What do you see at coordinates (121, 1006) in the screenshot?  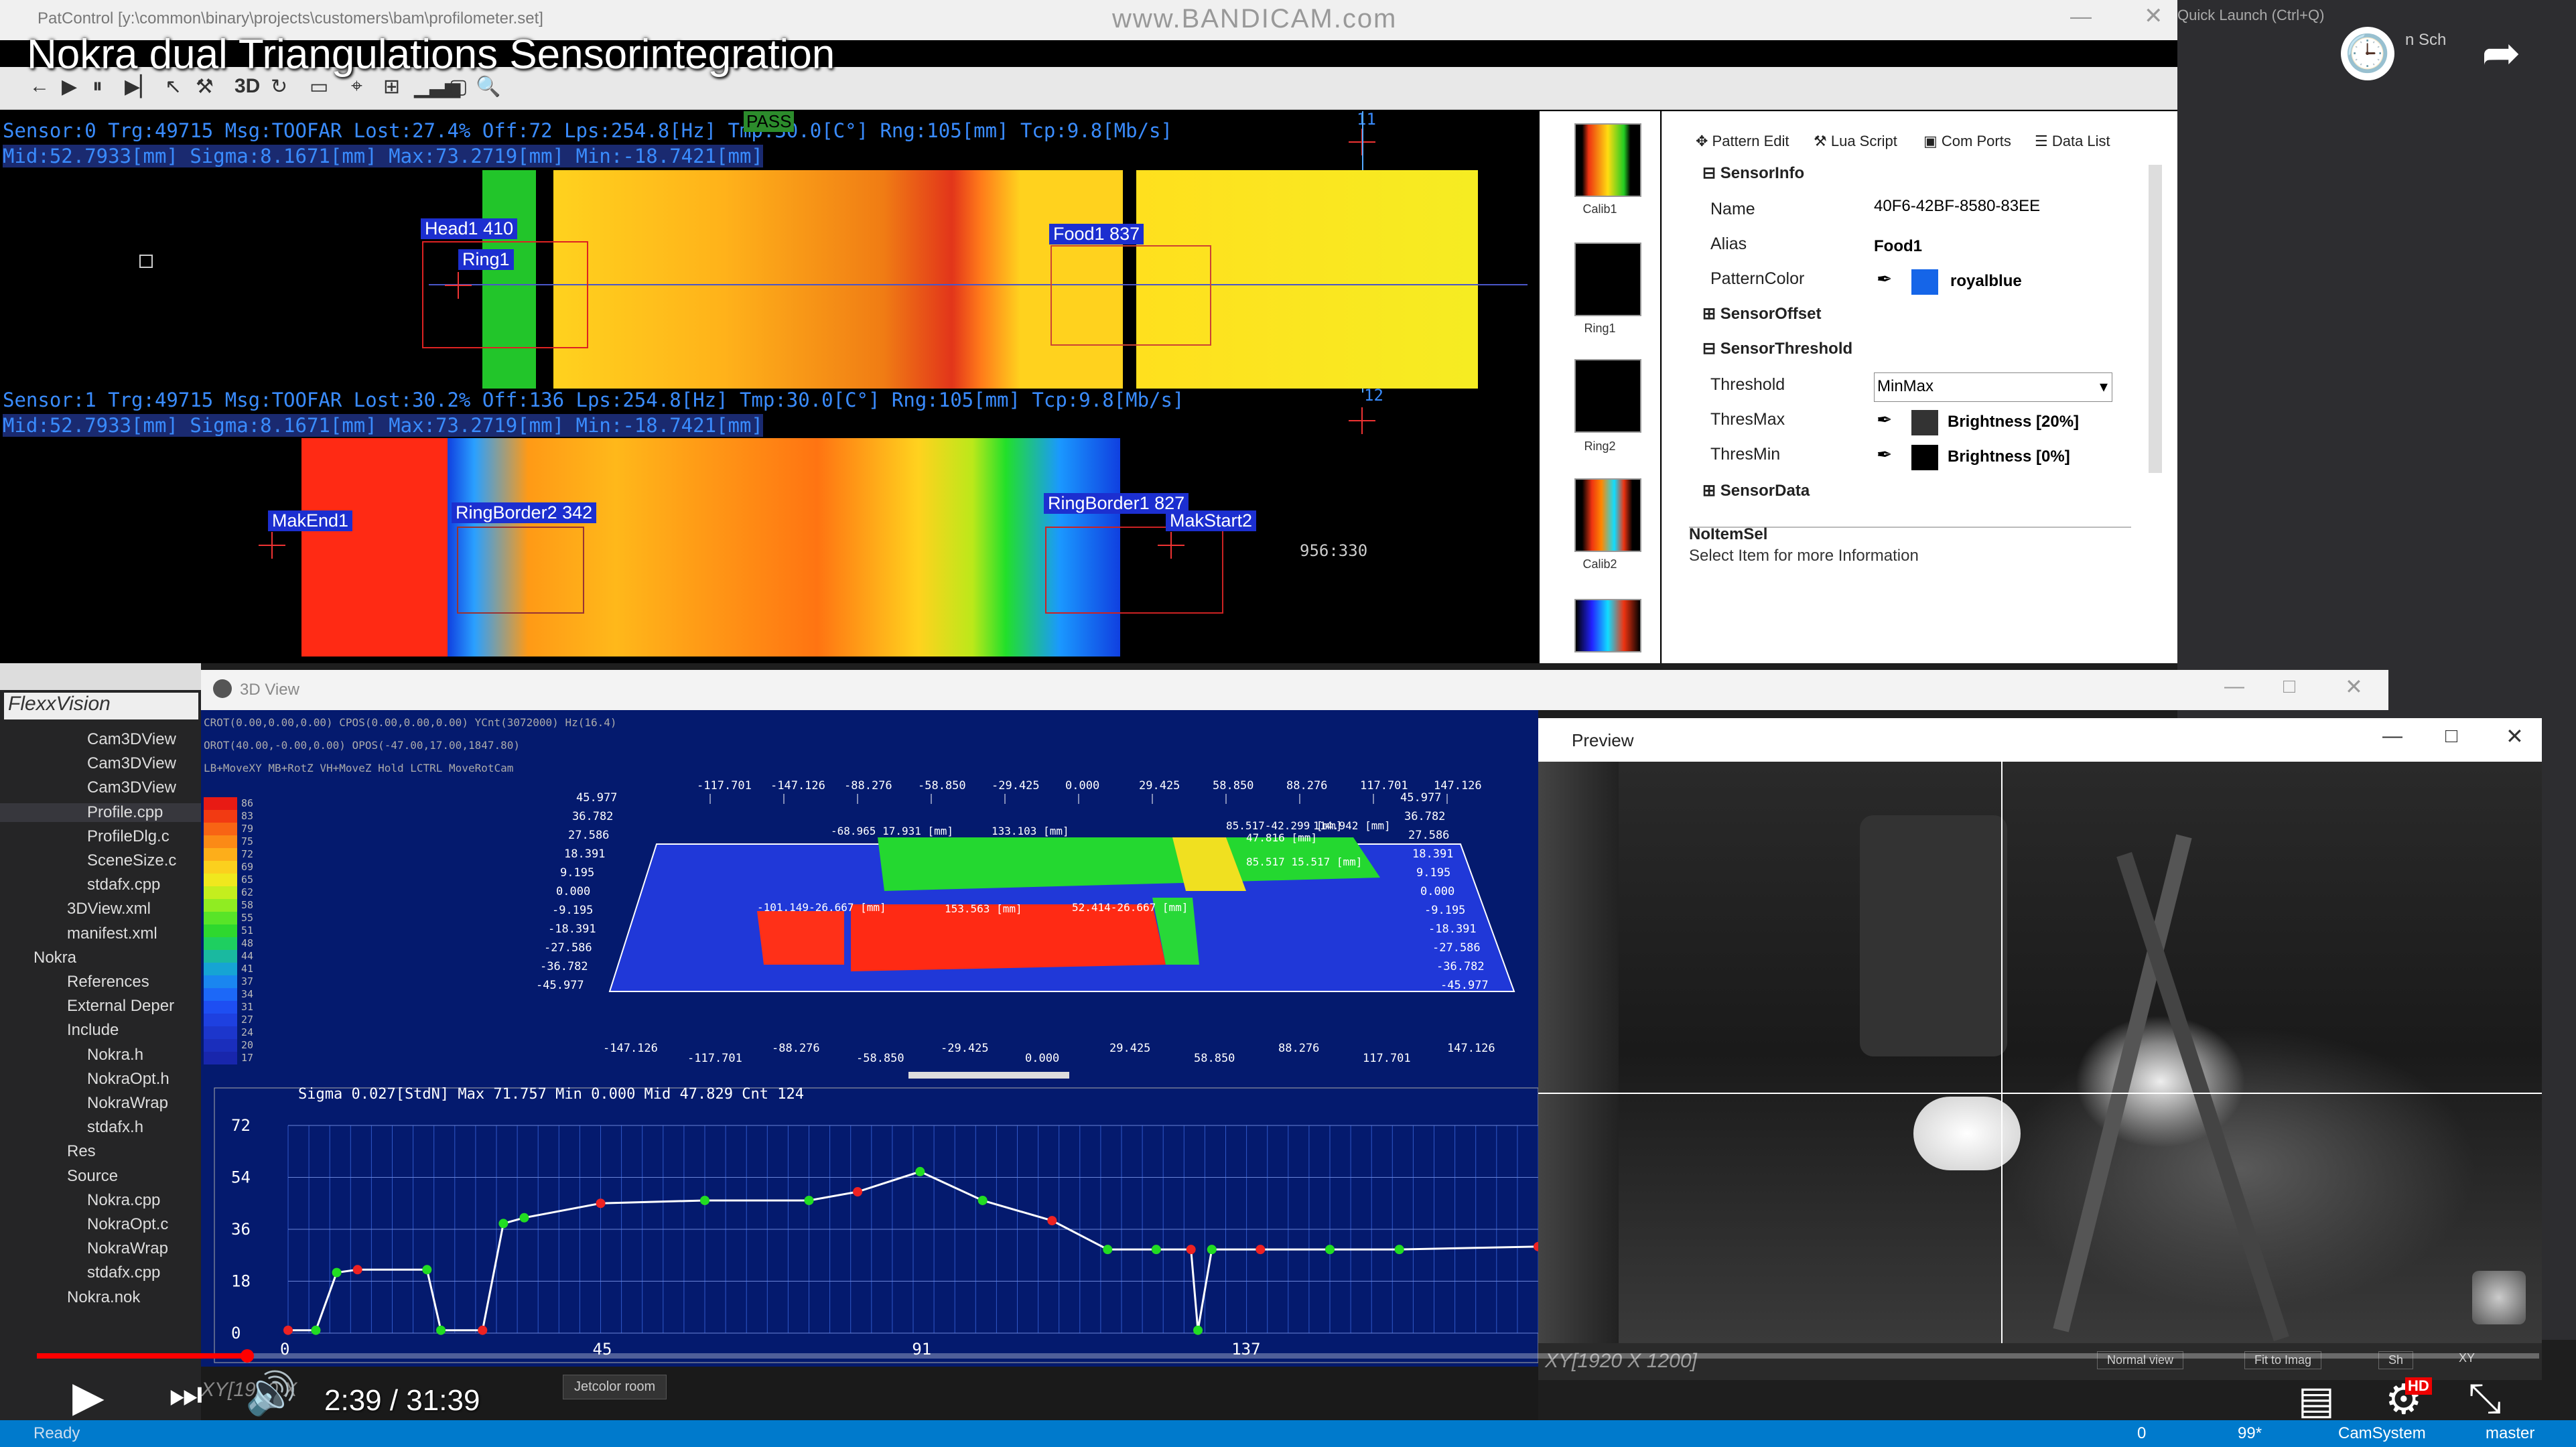 I see `tree-item: External Deper` at bounding box center [121, 1006].